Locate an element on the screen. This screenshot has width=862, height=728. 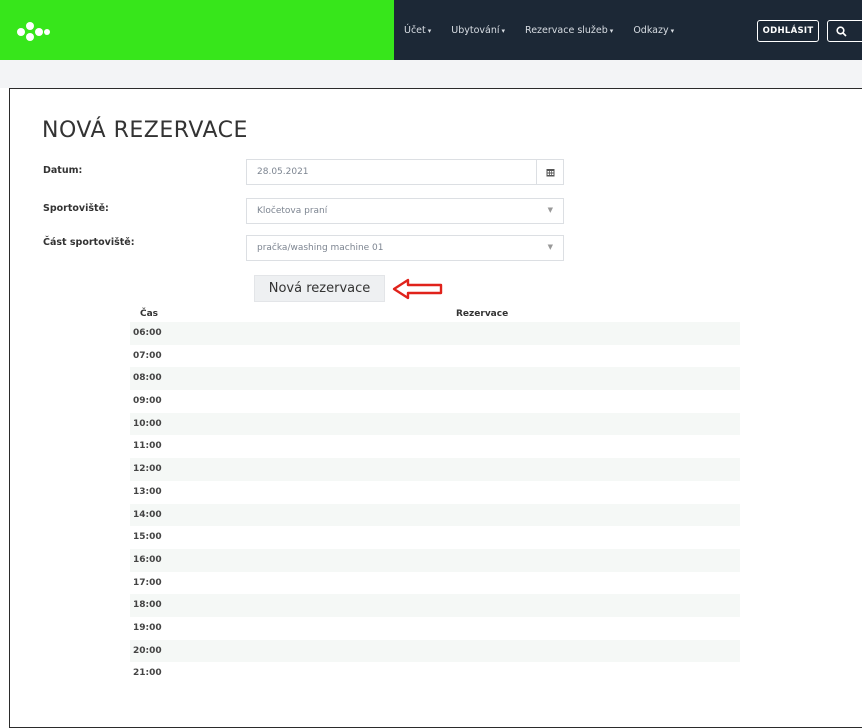
time-slot-label: 17:00 is located at coordinates (147, 582).